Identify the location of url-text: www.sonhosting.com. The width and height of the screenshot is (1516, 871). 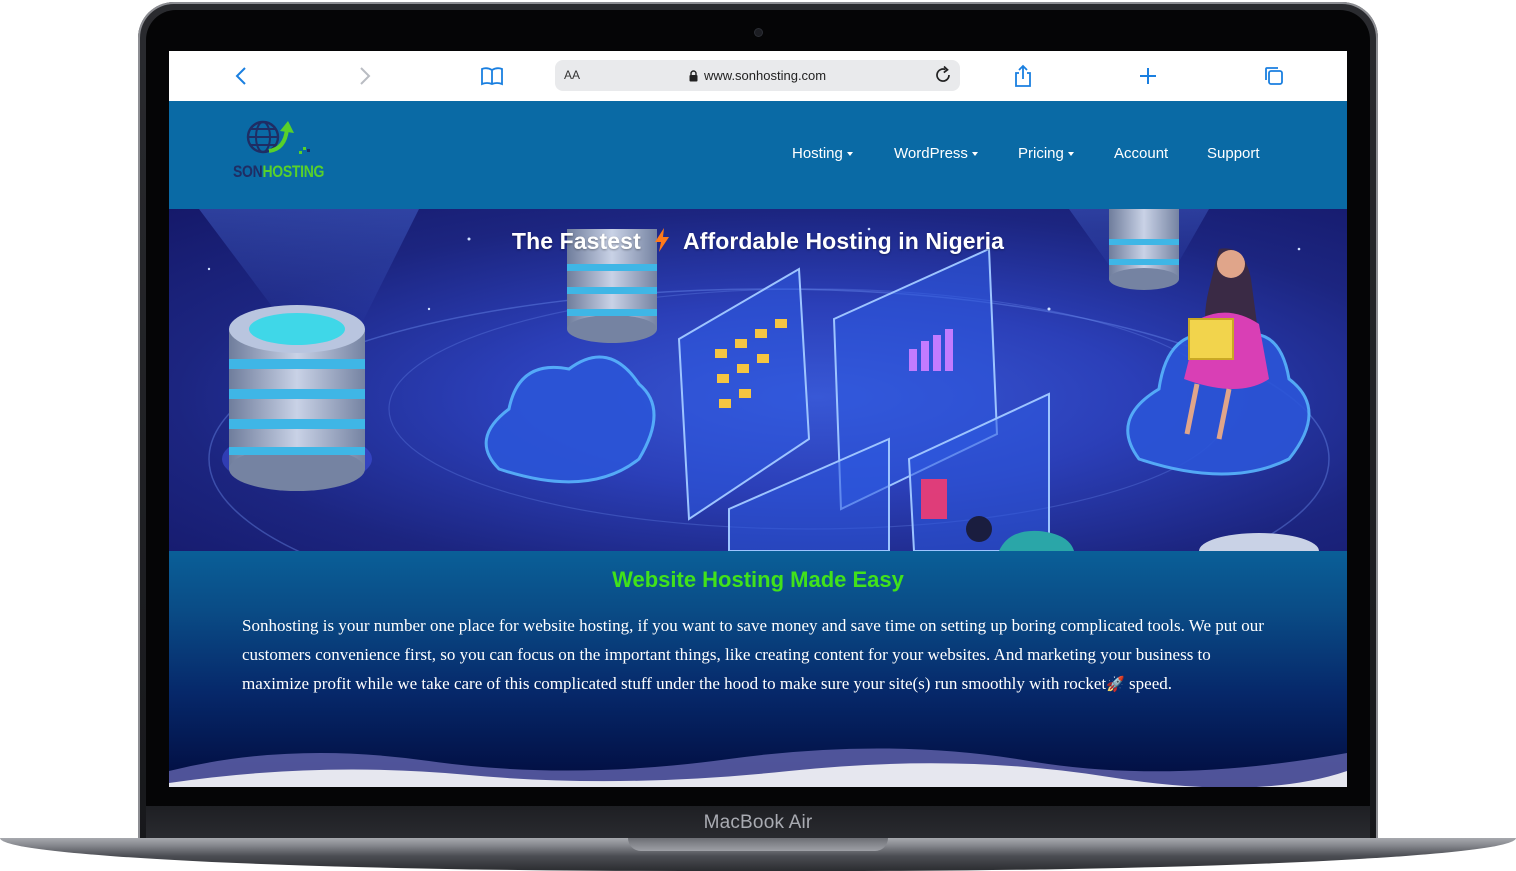
(765, 75).